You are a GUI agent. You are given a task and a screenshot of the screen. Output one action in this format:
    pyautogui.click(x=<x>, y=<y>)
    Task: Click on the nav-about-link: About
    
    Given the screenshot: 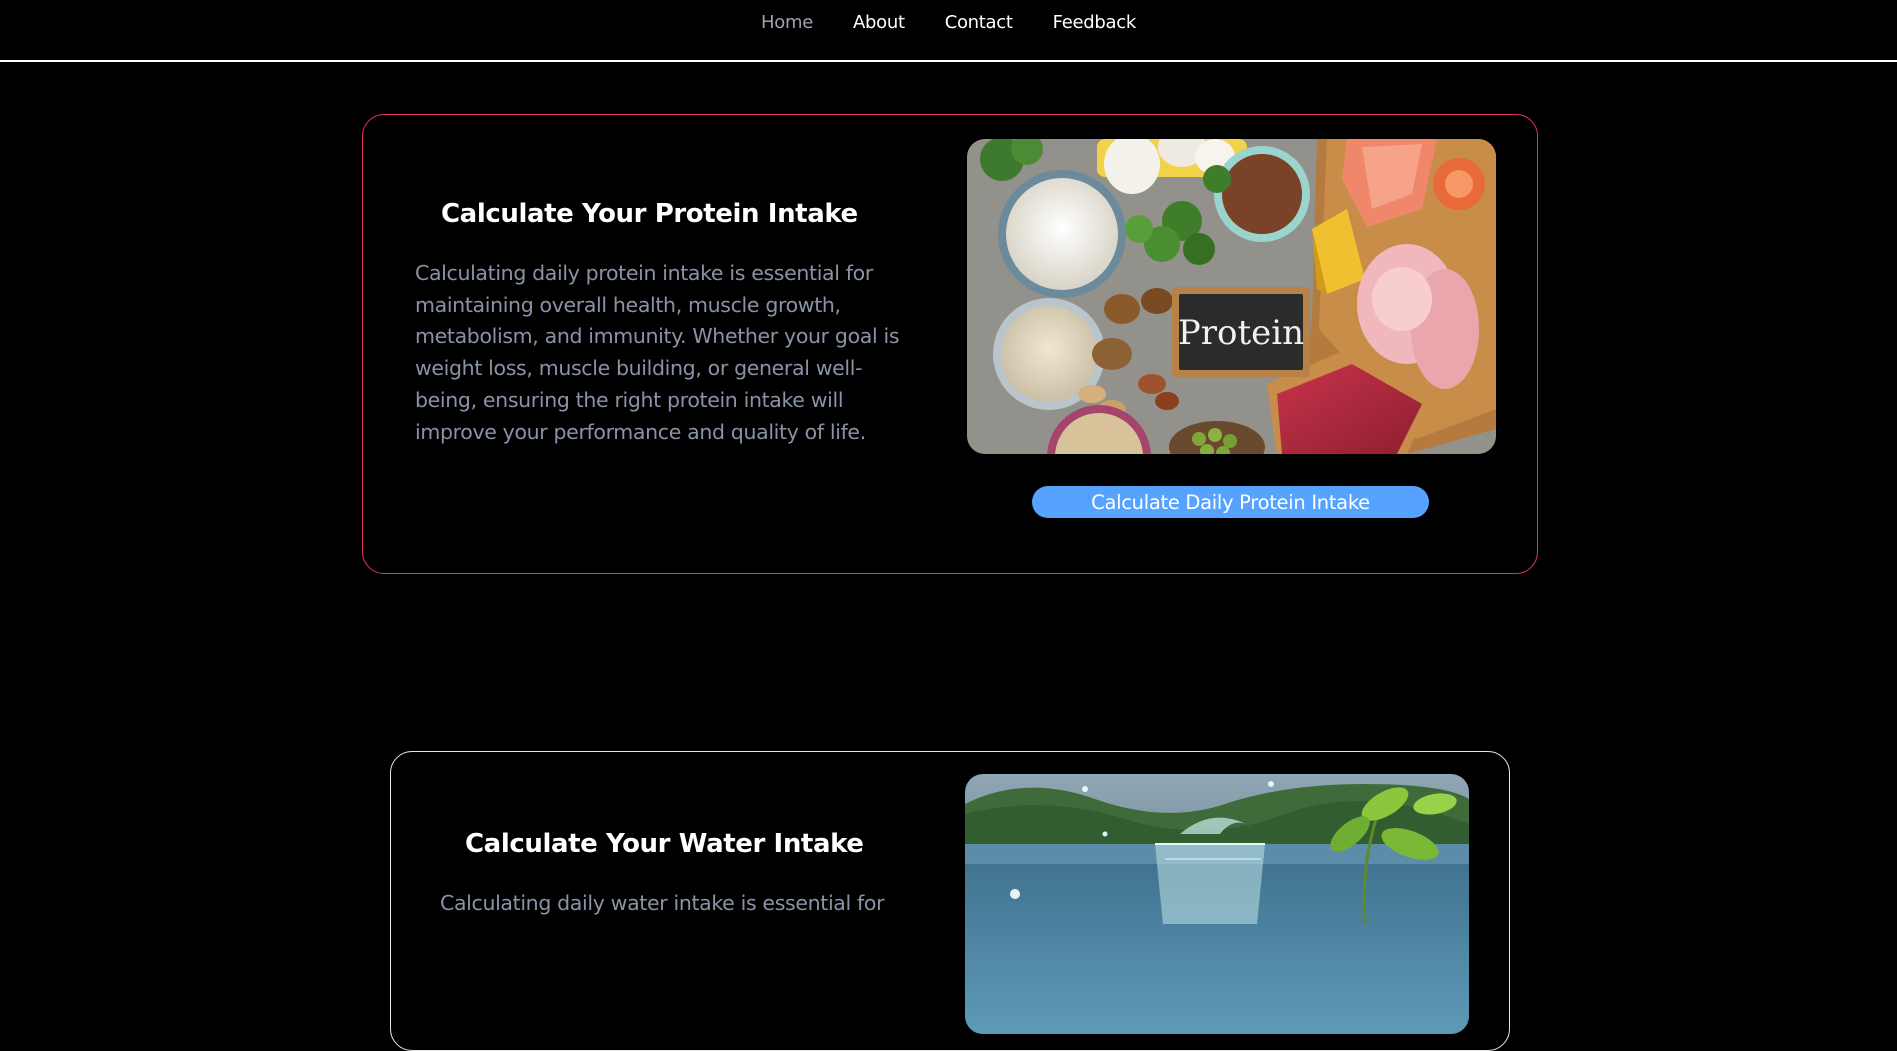 What is the action you would take?
    pyautogui.click(x=879, y=22)
    